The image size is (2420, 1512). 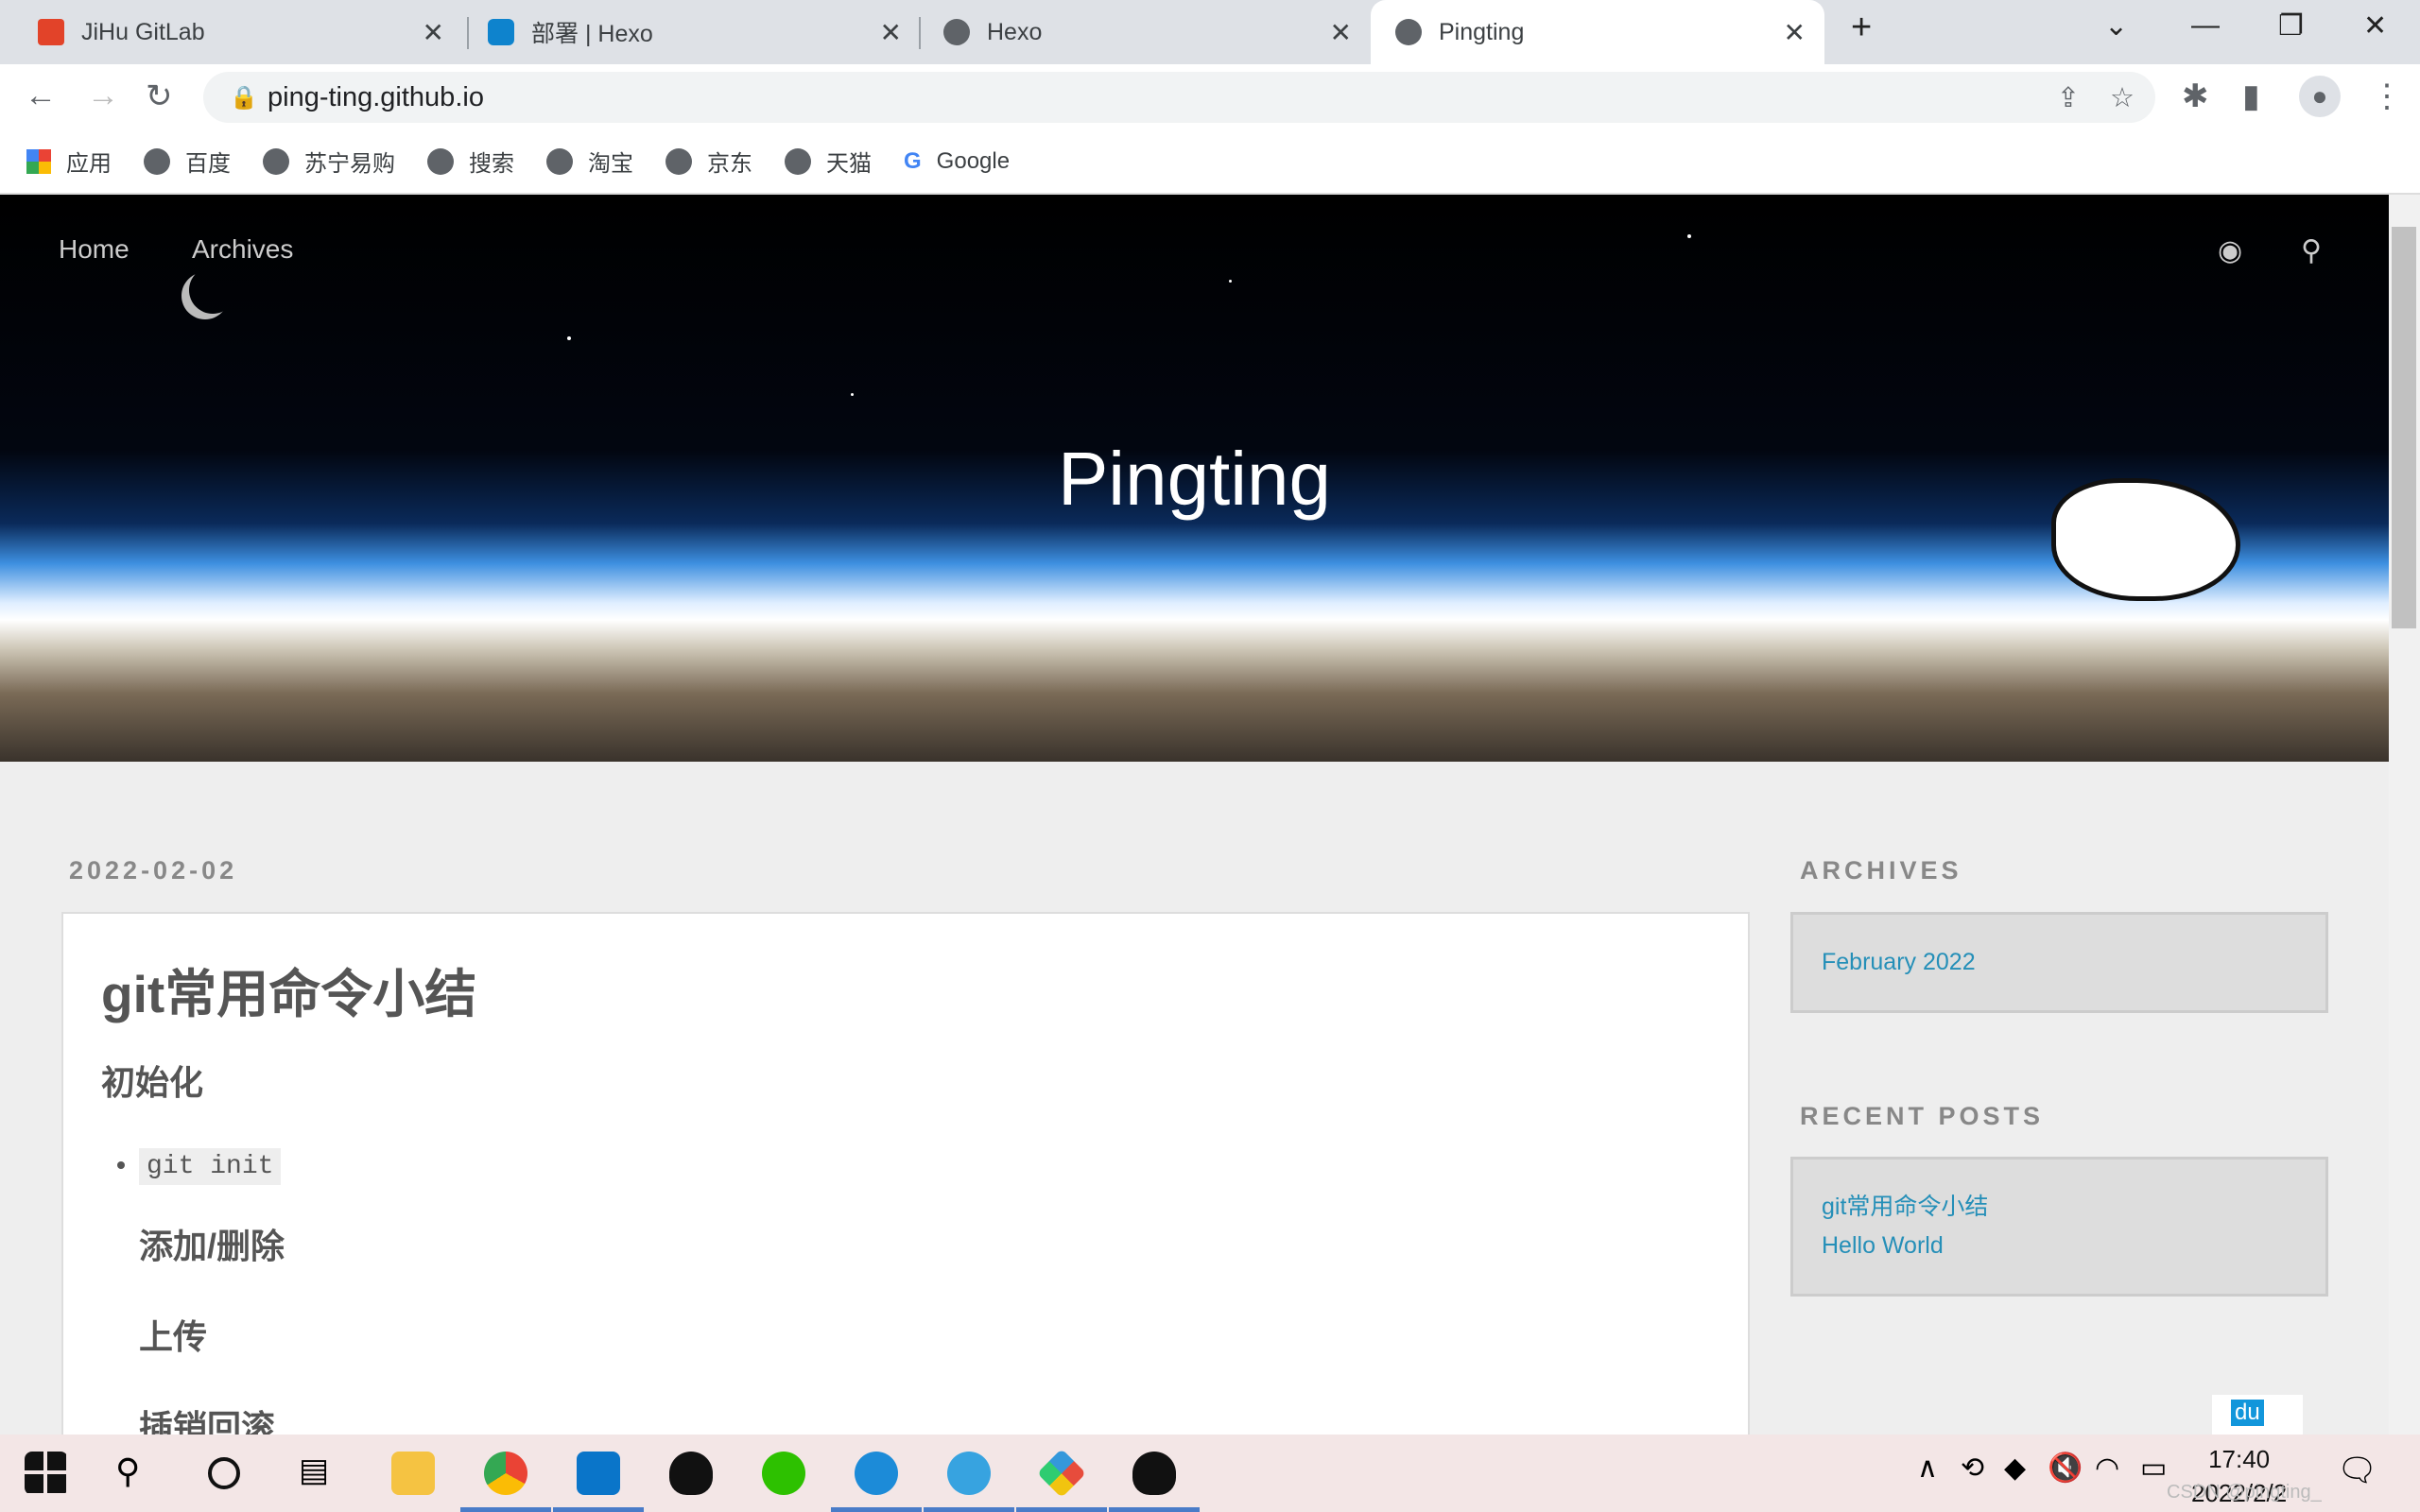 What do you see at coordinates (729, 164) in the screenshot?
I see `bookmark-label: 京东` at bounding box center [729, 164].